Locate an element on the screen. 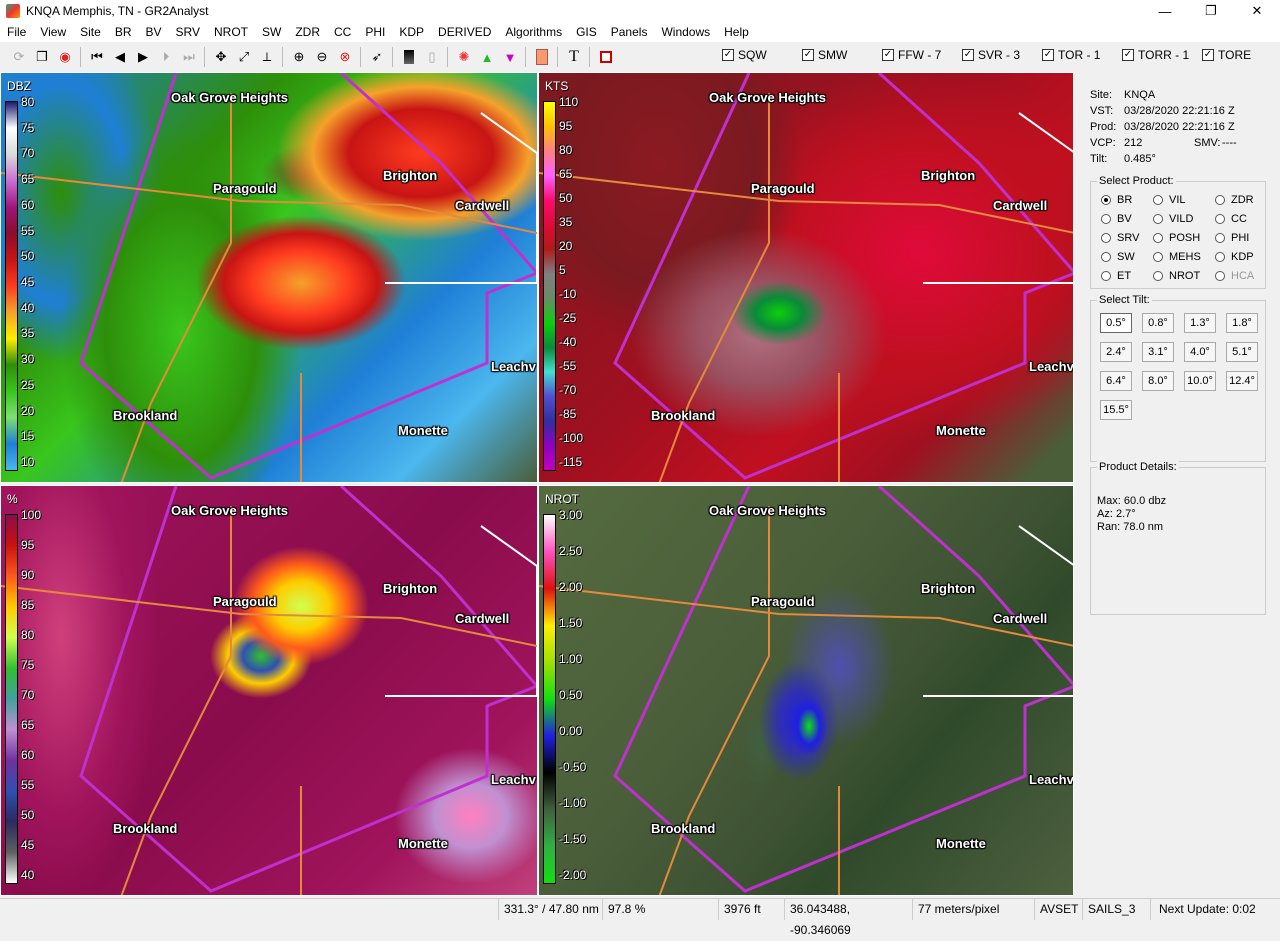 Image resolution: width=1280 pixels, height=941 pixels. tilt-10-0: 10.0° is located at coordinates (1200, 381).